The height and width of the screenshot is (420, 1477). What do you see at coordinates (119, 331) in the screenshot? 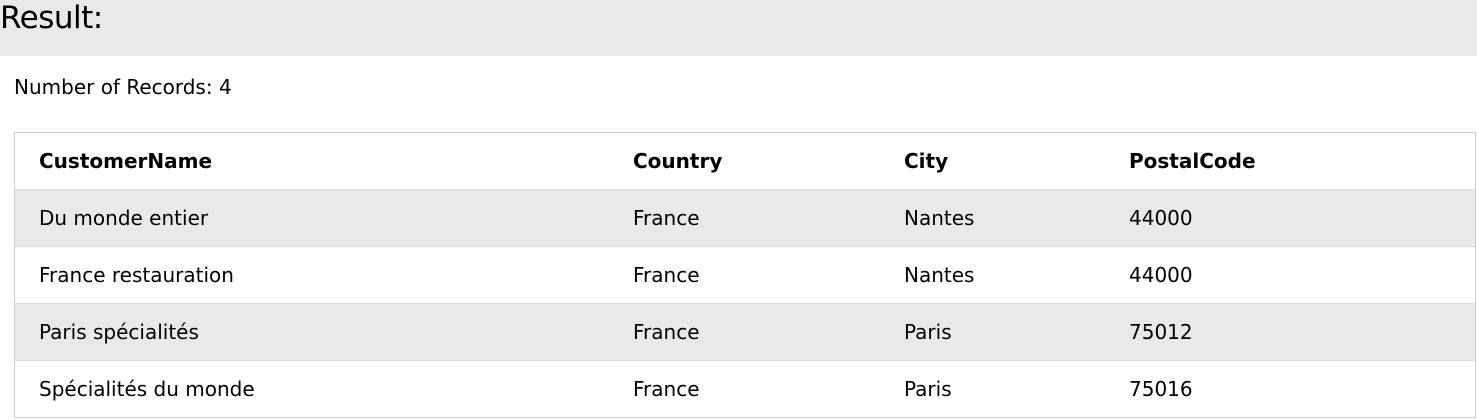
I see `cell-customername: Paris spécialités` at bounding box center [119, 331].